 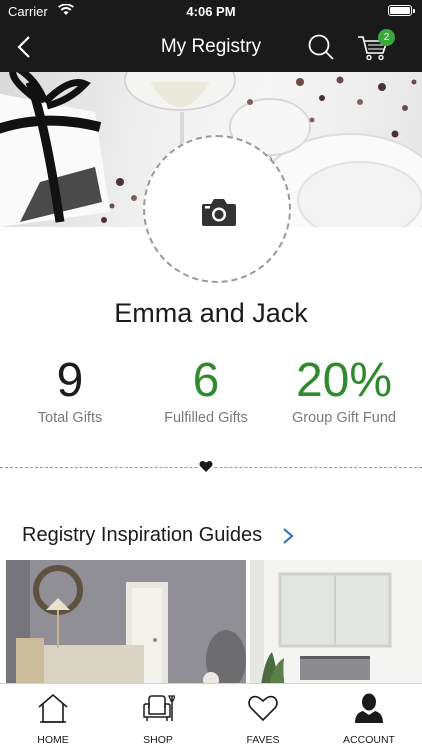 What do you see at coordinates (211, 47) in the screenshot?
I see `nav-bar: My Registry 2` at bounding box center [211, 47].